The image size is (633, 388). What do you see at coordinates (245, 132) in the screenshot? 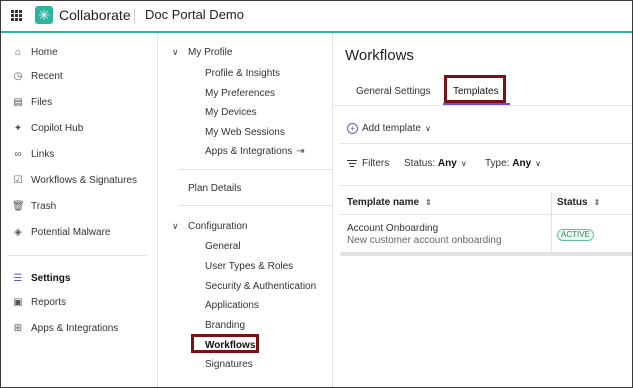
I see `subnav-item-my-web-sessions: My Web Sessions` at bounding box center [245, 132].